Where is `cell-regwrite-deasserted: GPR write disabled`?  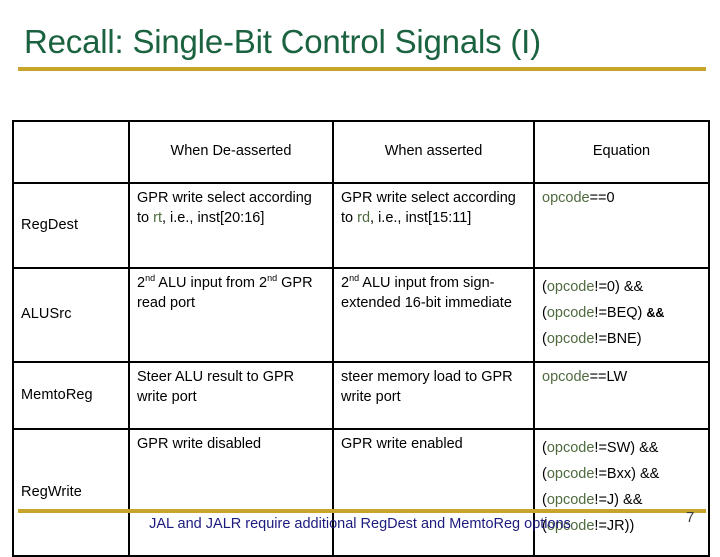
cell-regwrite-deasserted: GPR write disabled is located at coordinates (231, 492).